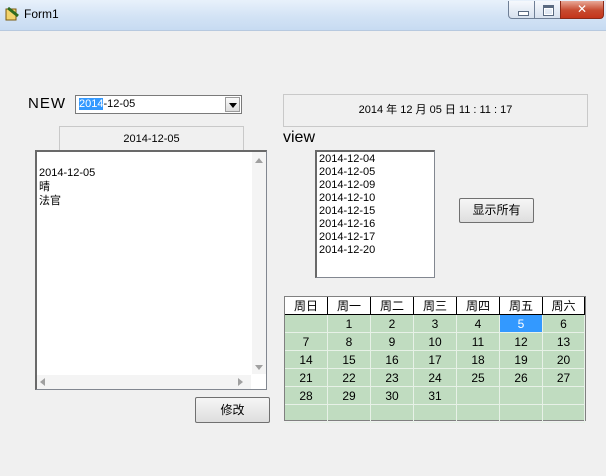 This screenshot has width=606, height=476. Describe the element at coordinates (347, 237) in the screenshot. I see `list-item: 2014-12-17` at that location.